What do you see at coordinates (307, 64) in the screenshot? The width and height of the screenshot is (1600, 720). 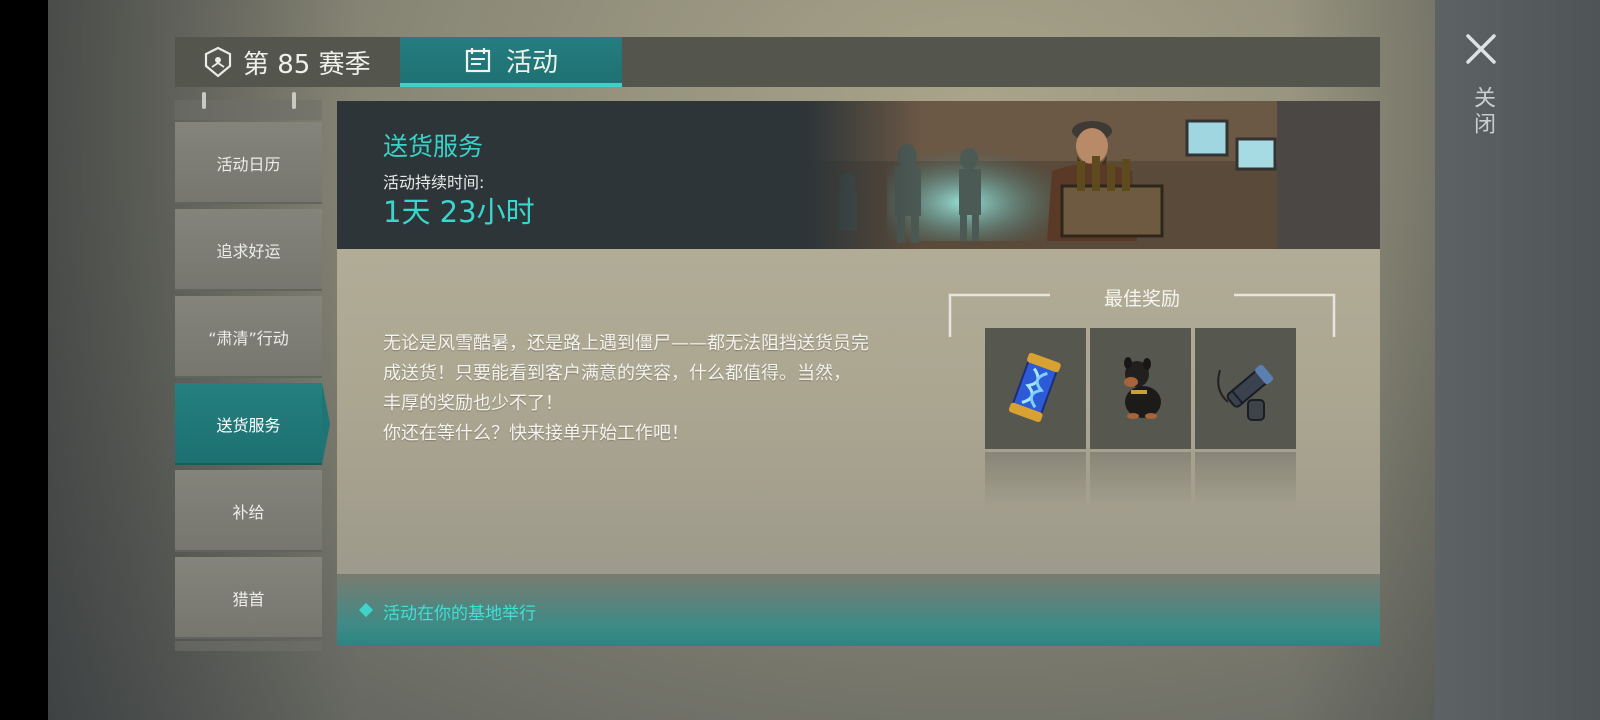 I see `tab-season-label: 第 85 赛季` at bounding box center [307, 64].